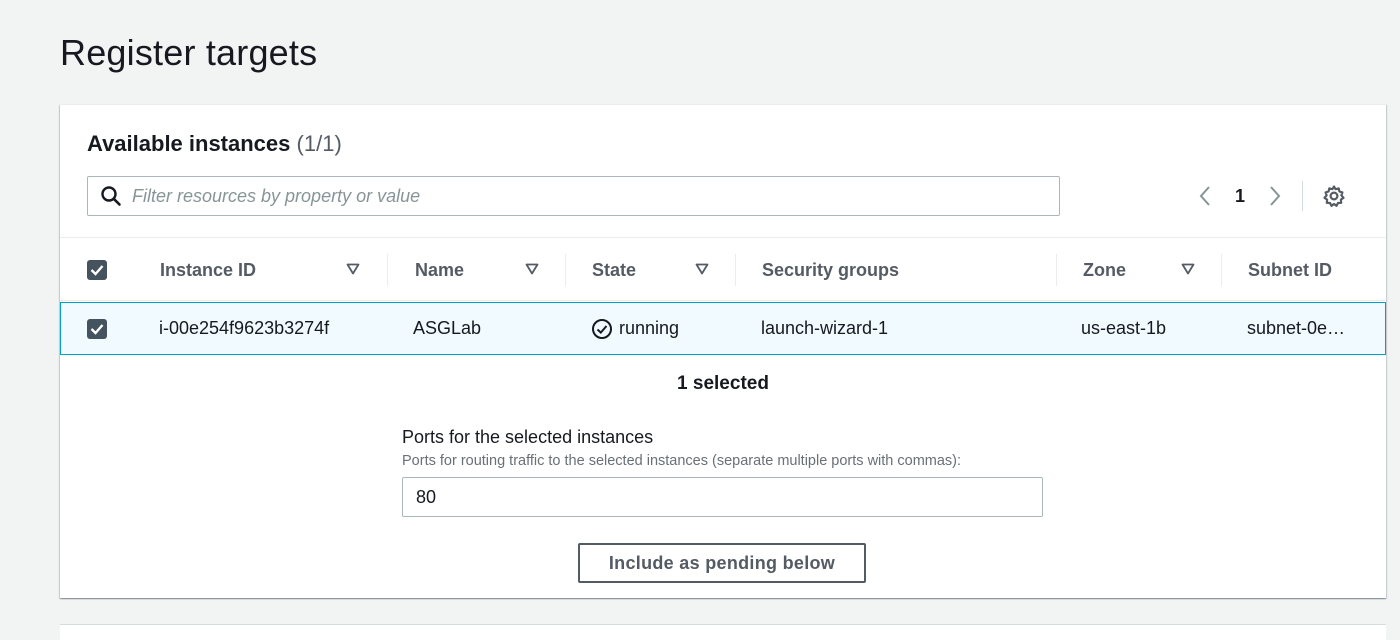 This screenshot has height=640, width=1400. I want to click on pager-divider, so click(1302, 196).